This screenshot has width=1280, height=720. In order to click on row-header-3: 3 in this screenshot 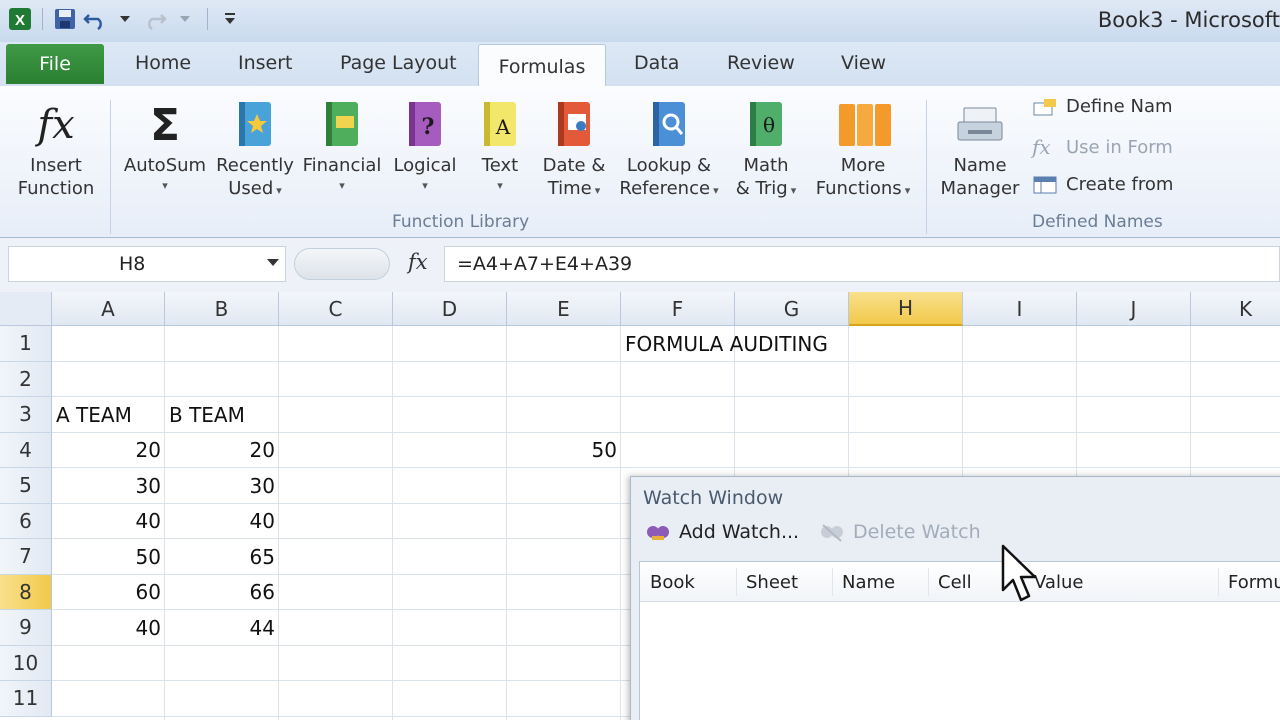, I will do `click(26, 415)`.